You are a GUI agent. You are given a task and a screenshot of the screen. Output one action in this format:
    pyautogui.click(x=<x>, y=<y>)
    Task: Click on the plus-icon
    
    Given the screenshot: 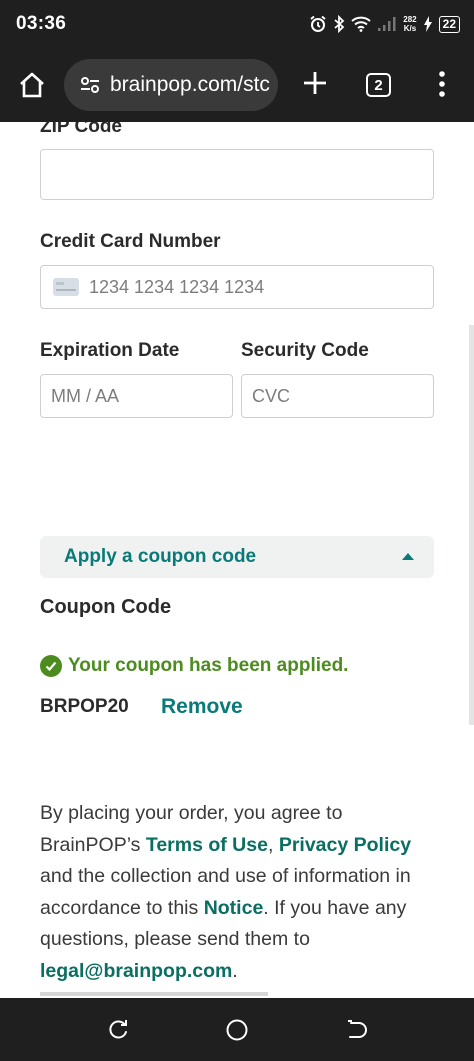 What is the action you would take?
    pyautogui.click(x=315, y=83)
    